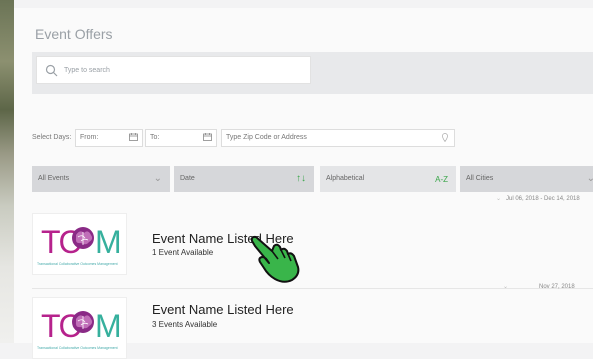 The image size is (593, 359). Describe the element at coordinates (445, 137) in the screenshot. I see `location-pin-icon` at that location.